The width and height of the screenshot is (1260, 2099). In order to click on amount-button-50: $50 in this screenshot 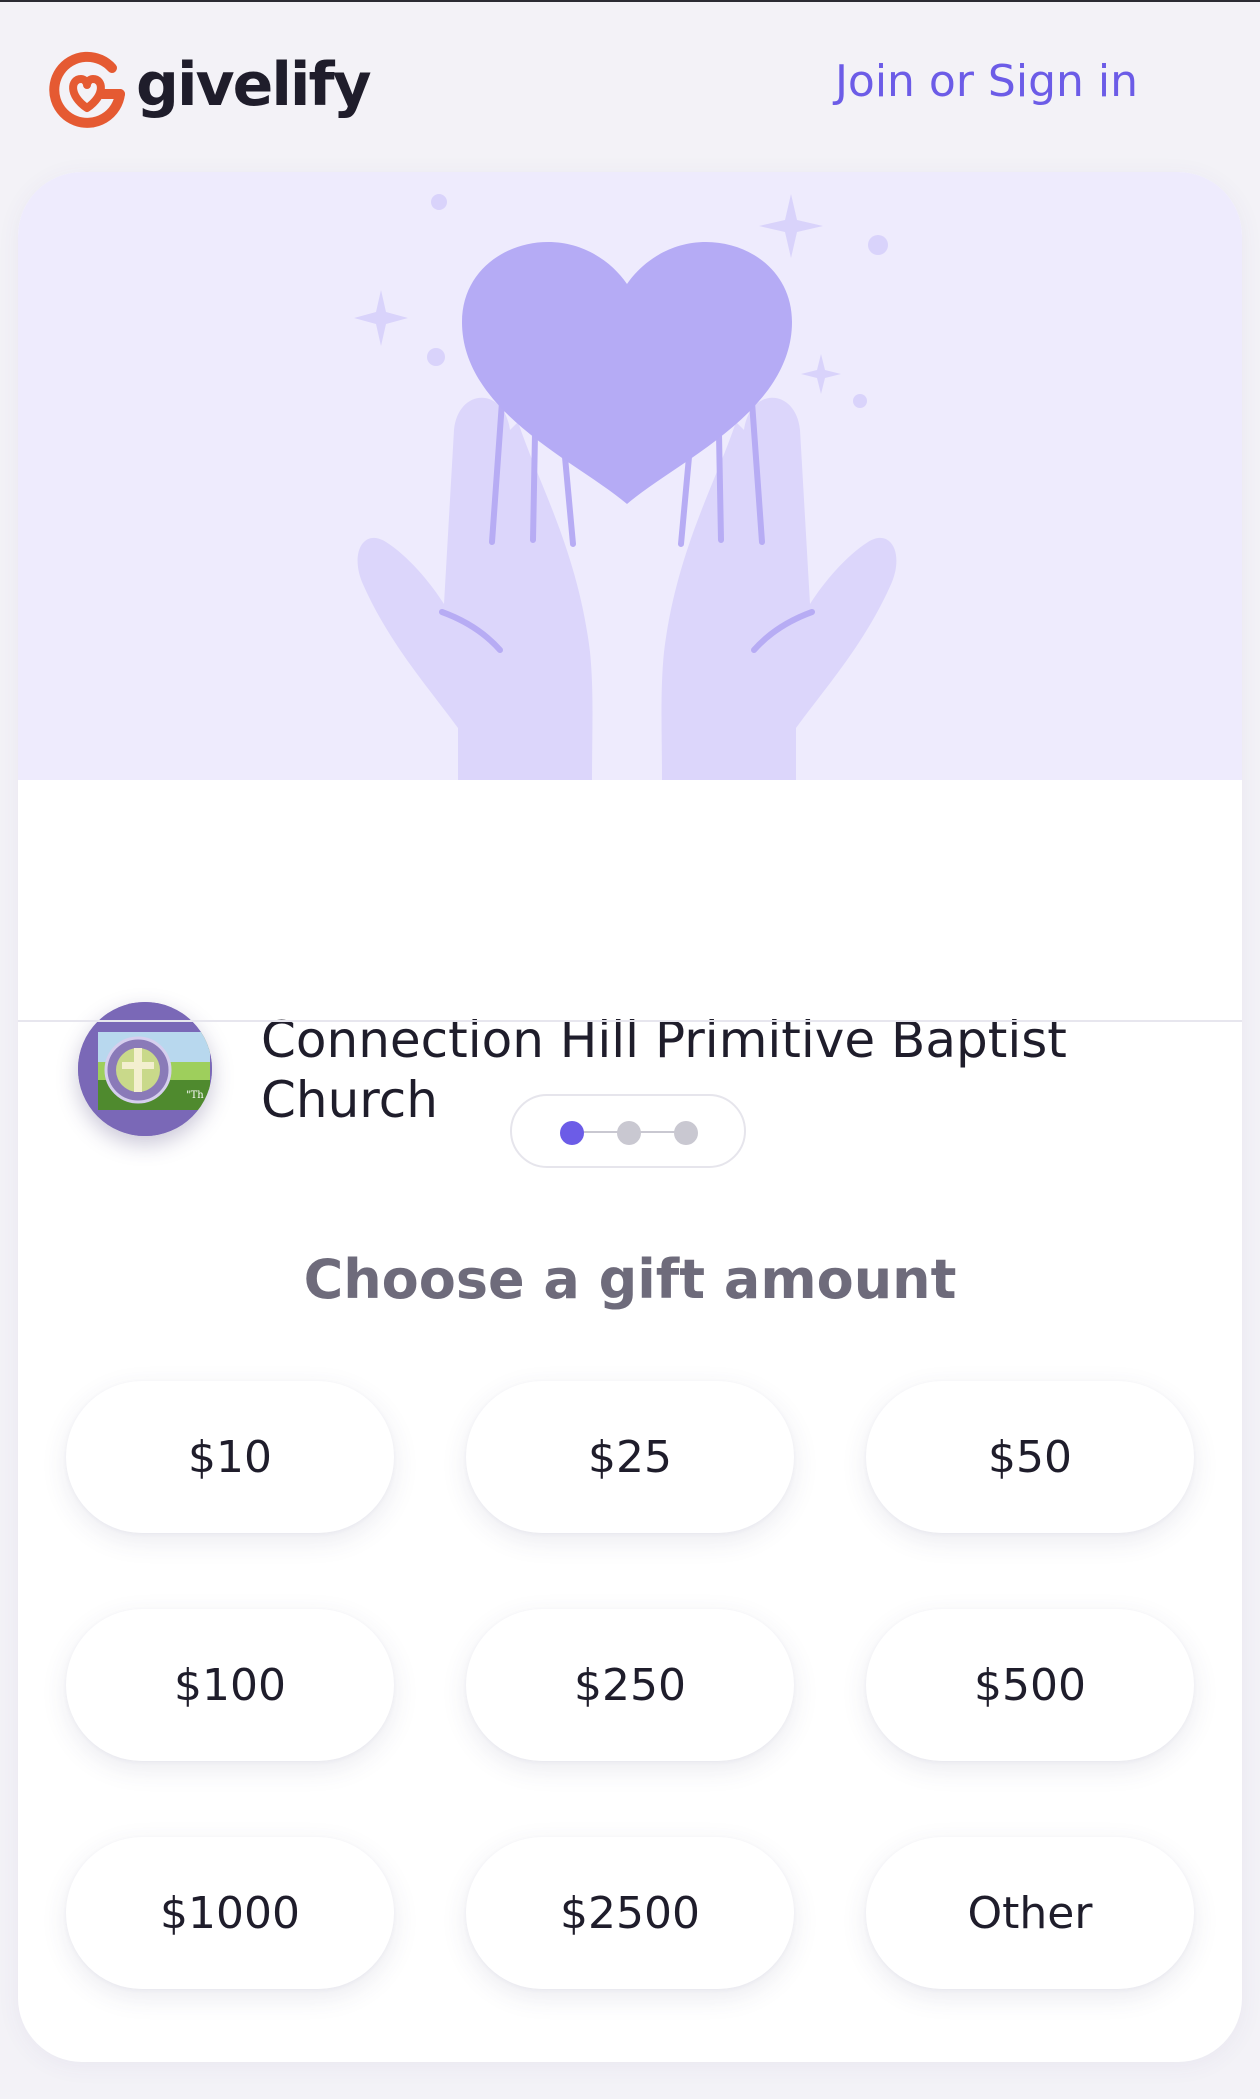, I will do `click(1030, 1457)`.